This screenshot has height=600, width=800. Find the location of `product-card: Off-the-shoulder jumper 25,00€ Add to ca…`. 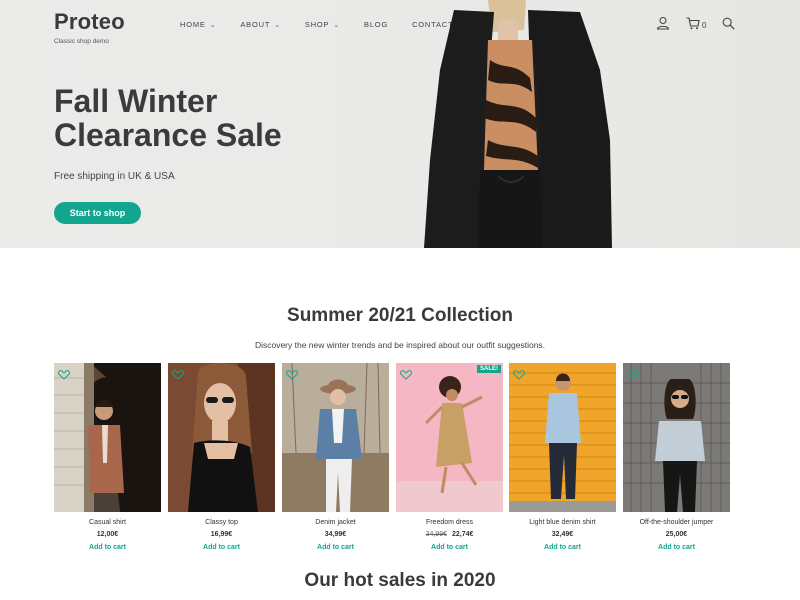

product-card: Off-the-shoulder jumper 25,00€ Add to ca… is located at coordinates (676, 457).